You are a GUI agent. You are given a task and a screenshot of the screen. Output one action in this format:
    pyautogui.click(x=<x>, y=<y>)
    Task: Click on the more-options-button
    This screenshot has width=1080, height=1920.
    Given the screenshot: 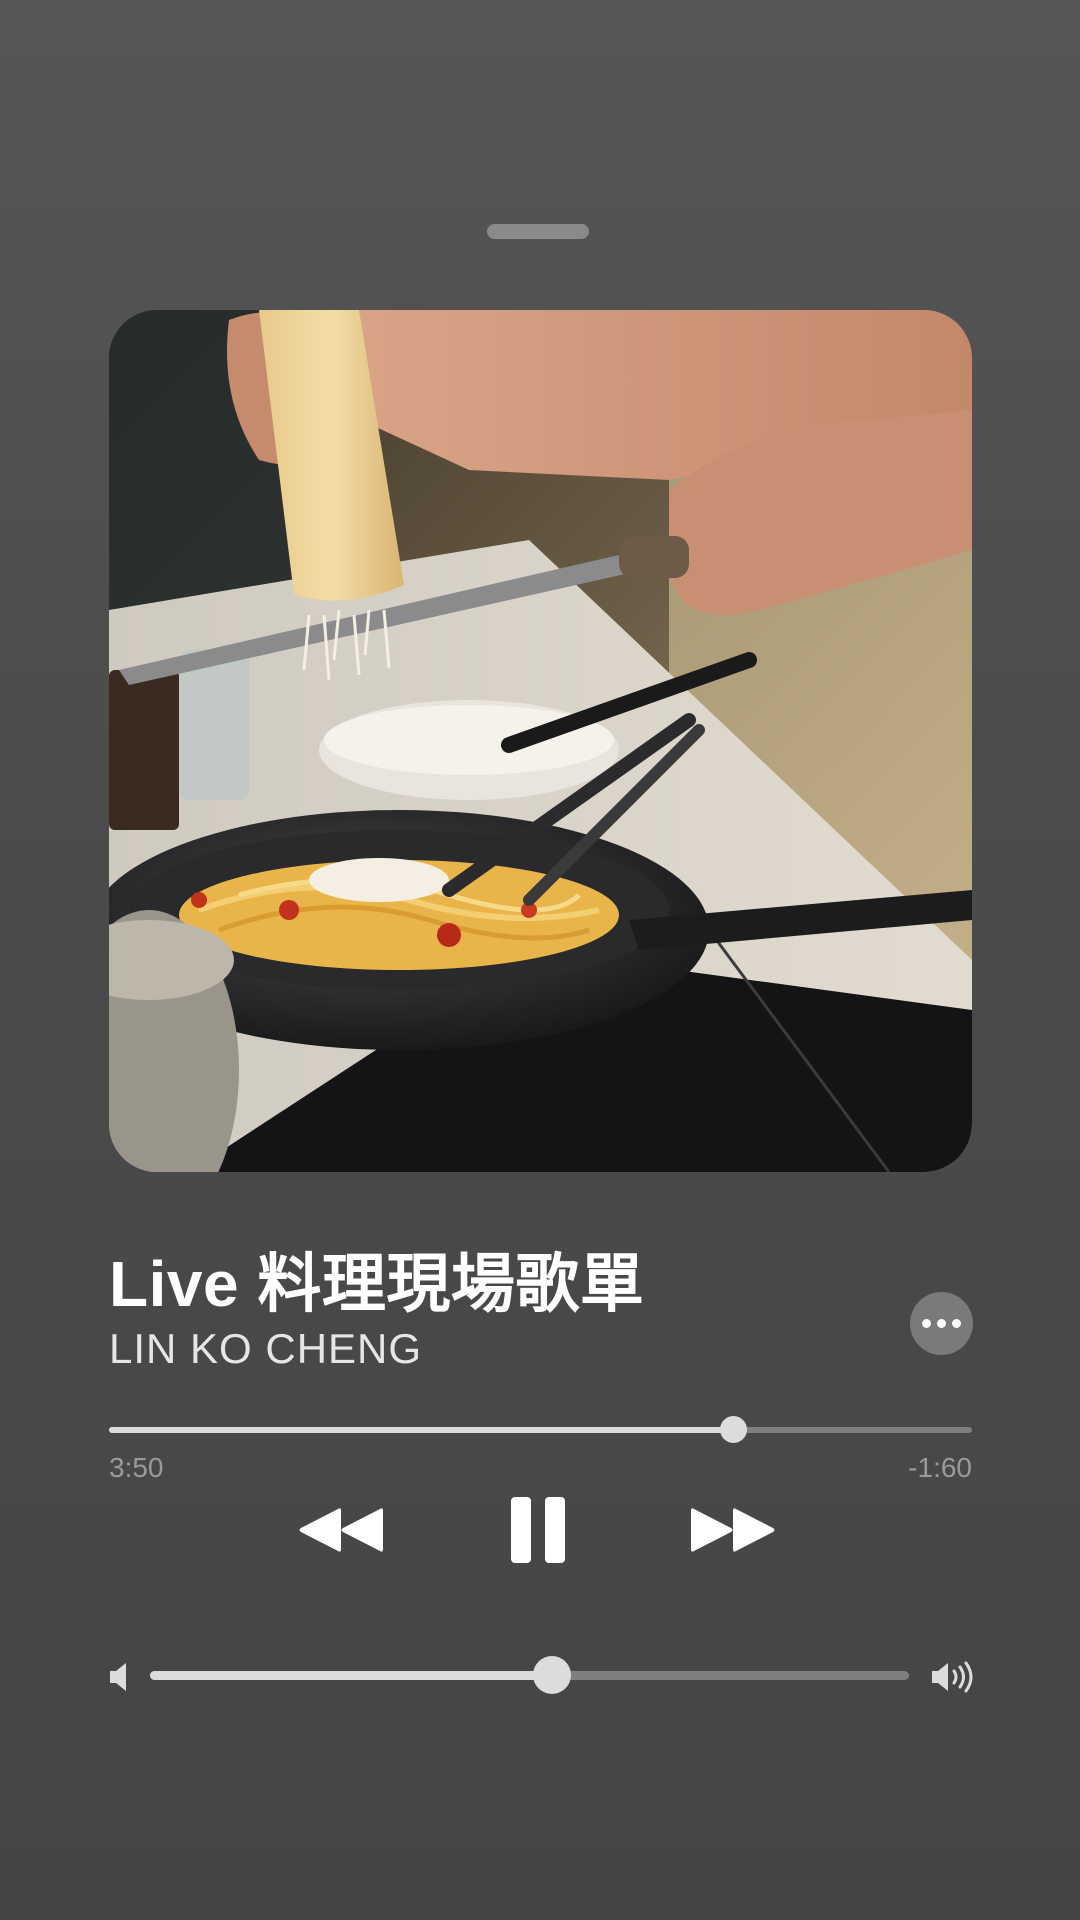 What is the action you would take?
    pyautogui.click(x=941, y=1323)
    